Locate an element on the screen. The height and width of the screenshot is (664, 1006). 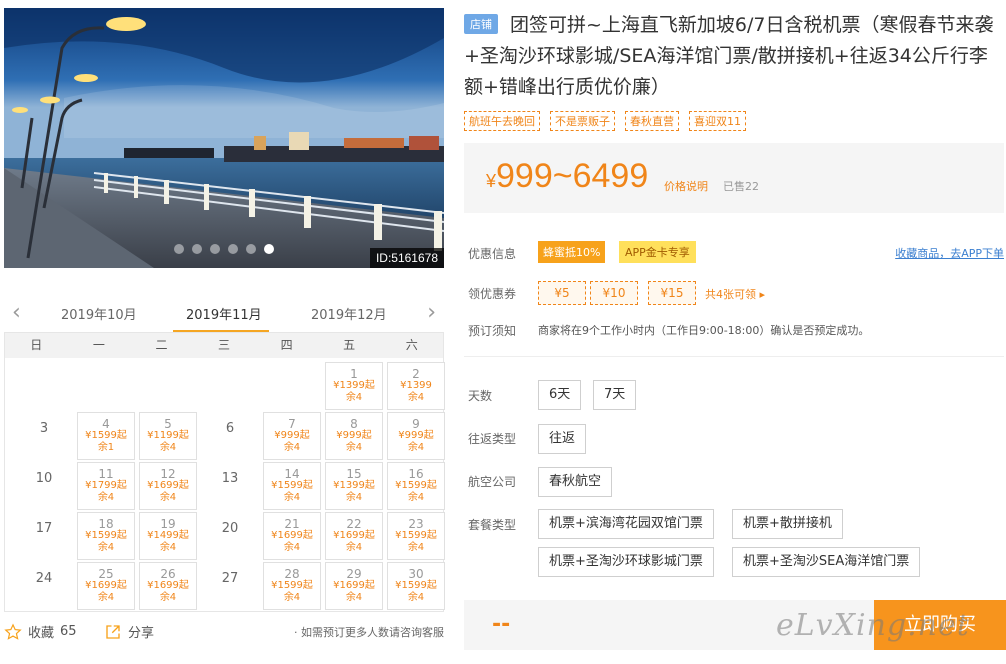
option-round-trip: 往返 is located at coordinates (562, 439).